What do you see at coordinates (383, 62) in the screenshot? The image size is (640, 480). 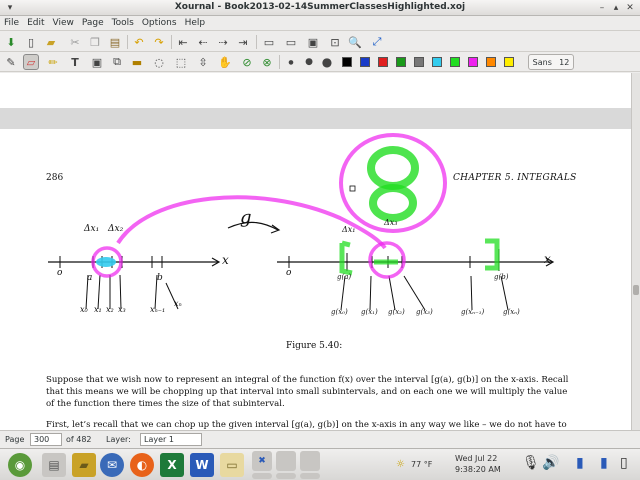 I see `color-red` at bounding box center [383, 62].